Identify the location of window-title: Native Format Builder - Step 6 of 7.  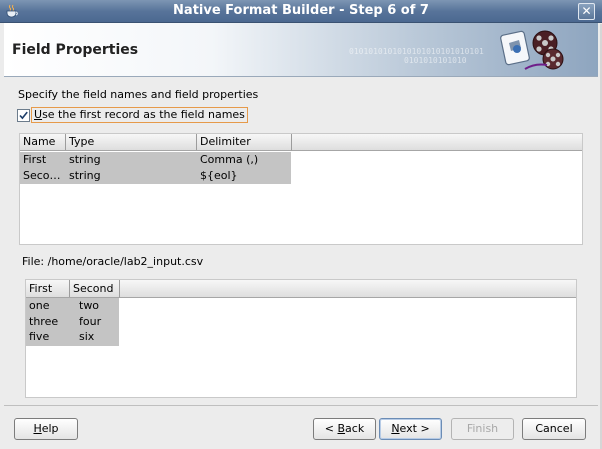
(301, 10).